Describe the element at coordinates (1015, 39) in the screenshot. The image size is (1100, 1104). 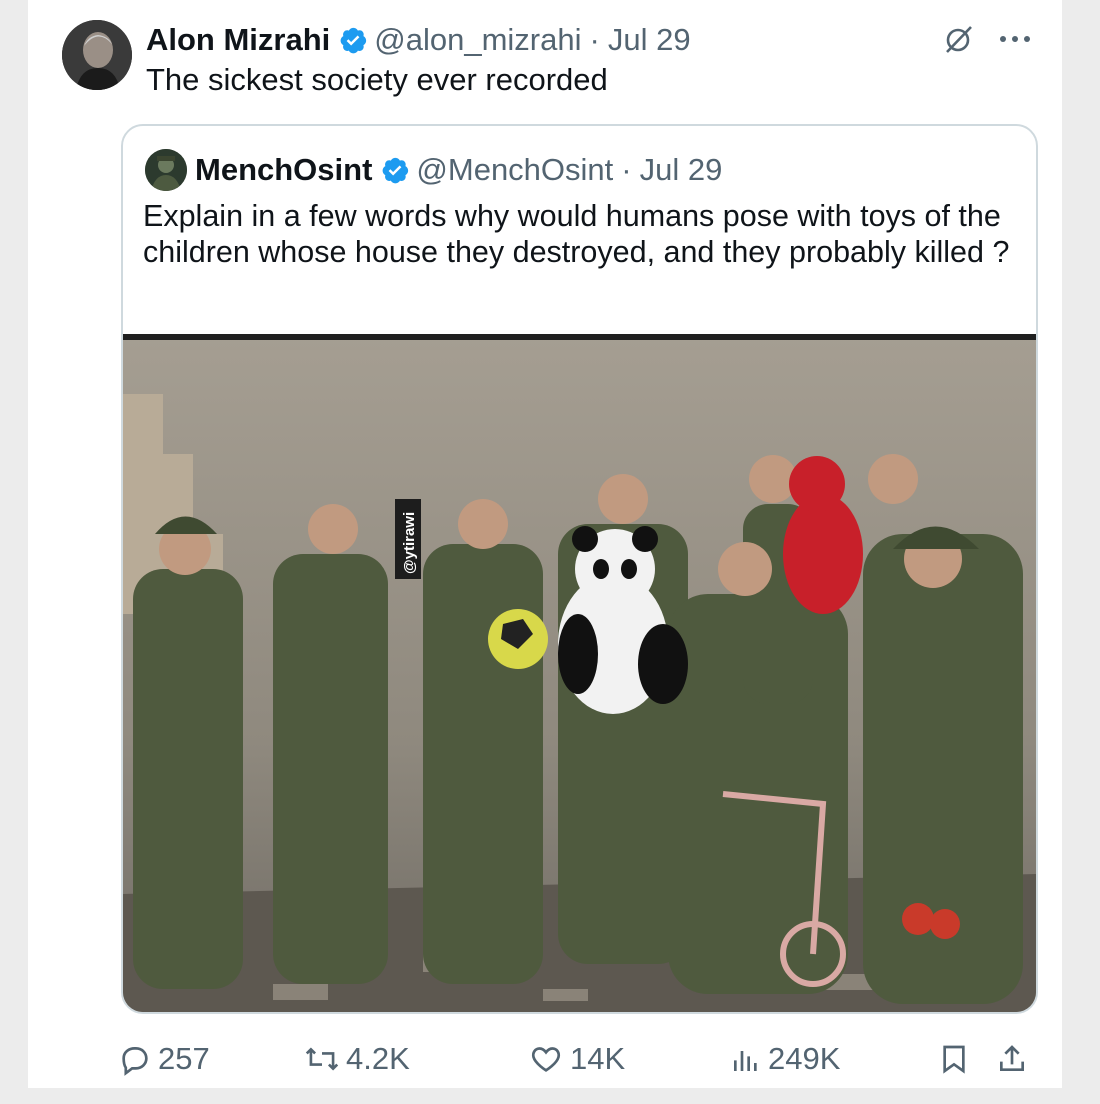
I see `more-icon` at that location.